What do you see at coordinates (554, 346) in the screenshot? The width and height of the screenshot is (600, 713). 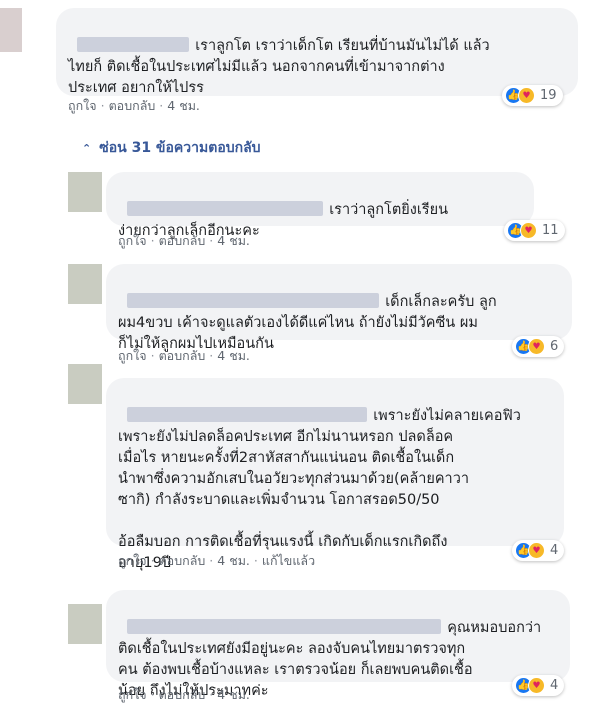 I see `reaction-count: 6` at bounding box center [554, 346].